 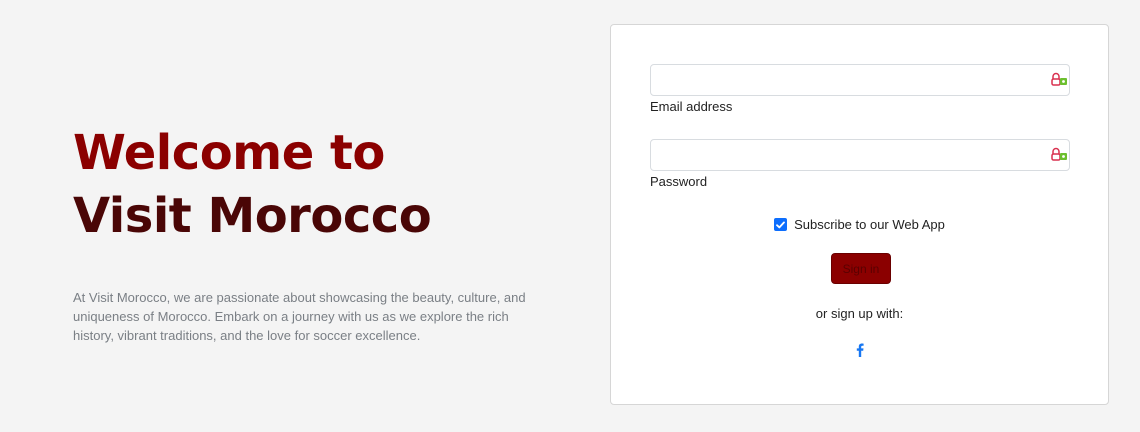 I want to click on subscribe-checkbox, so click(x=781, y=224).